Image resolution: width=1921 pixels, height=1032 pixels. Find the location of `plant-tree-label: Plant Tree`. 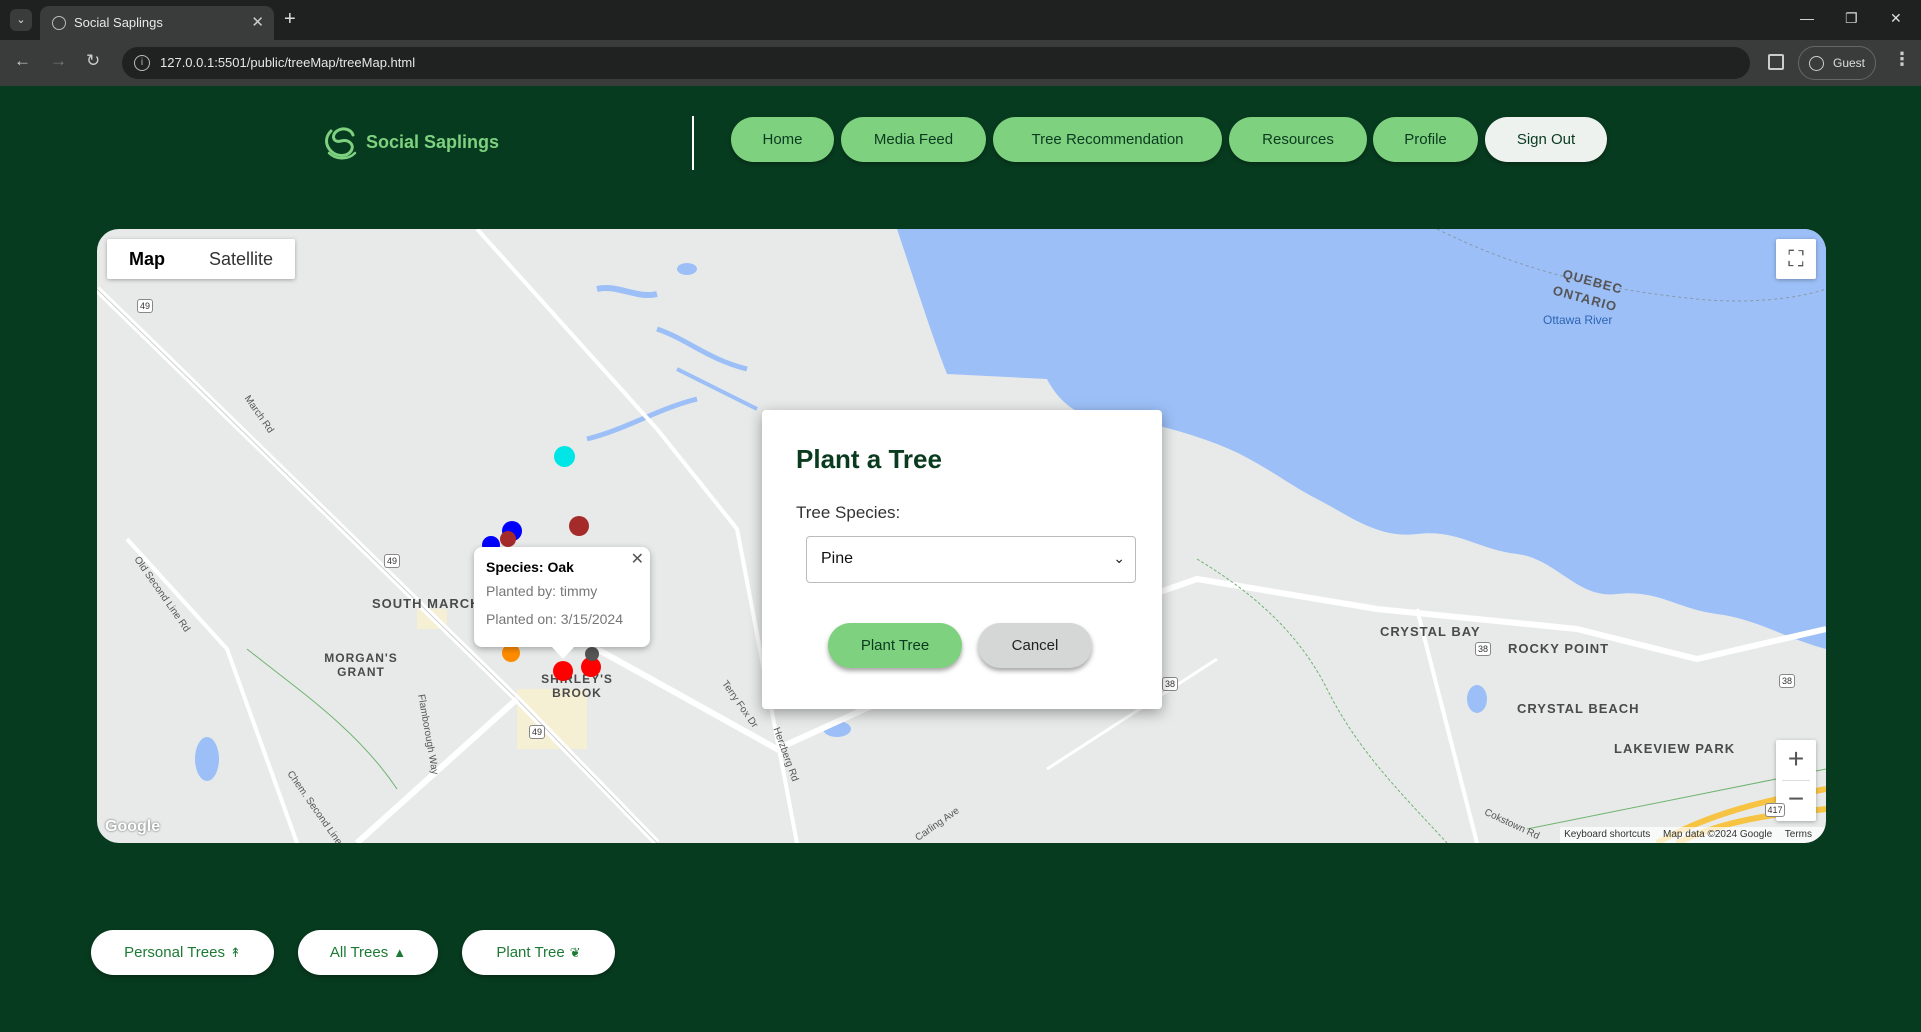

plant-tree-label: Plant Tree is located at coordinates (530, 952).